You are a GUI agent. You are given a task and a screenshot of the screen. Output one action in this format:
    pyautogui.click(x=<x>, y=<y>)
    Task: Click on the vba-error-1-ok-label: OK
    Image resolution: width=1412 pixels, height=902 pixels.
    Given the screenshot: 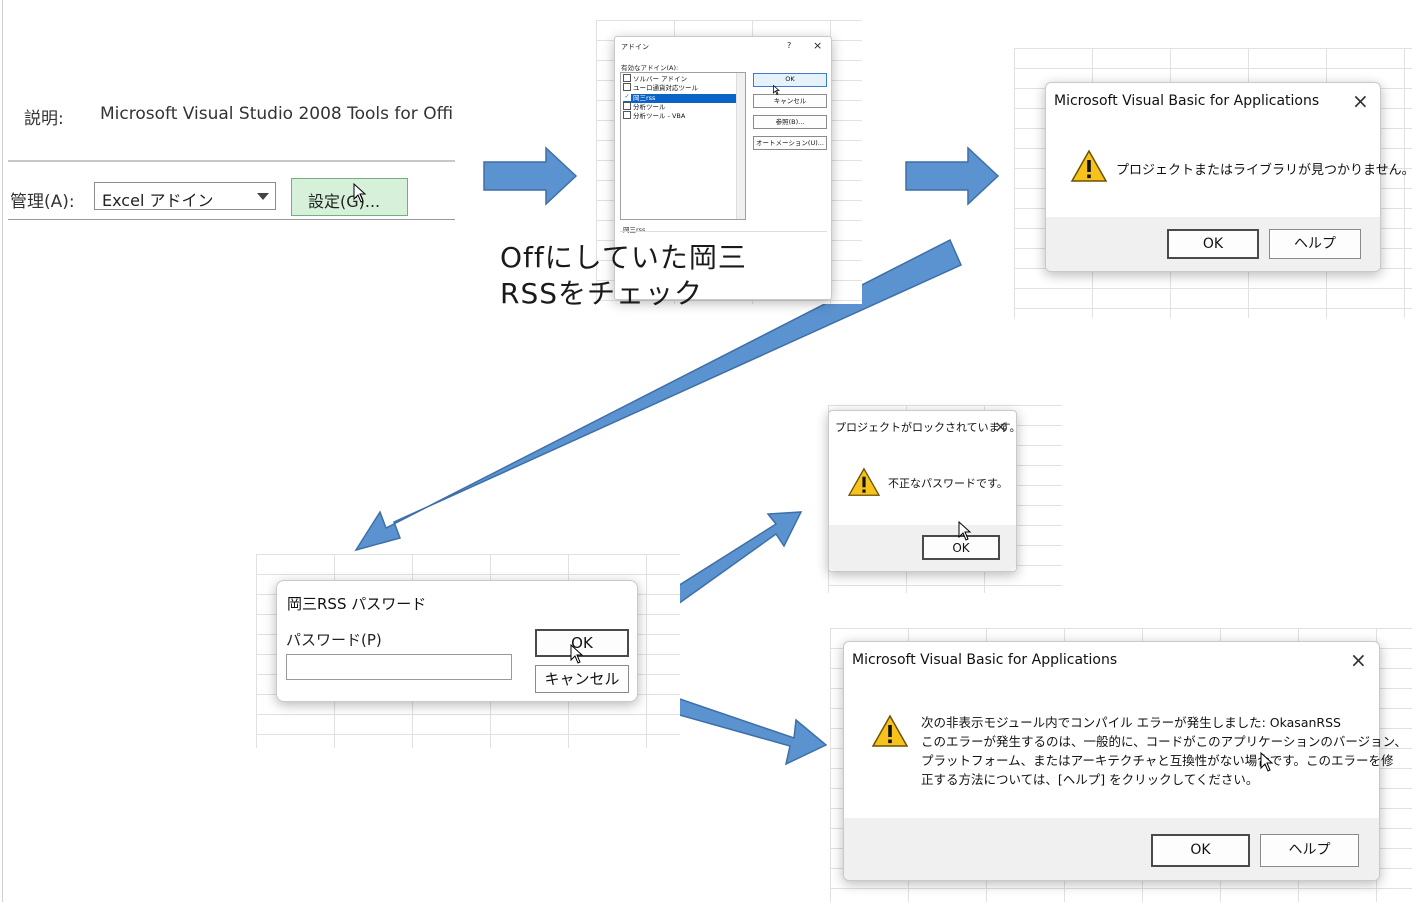 What is the action you would take?
    pyautogui.click(x=1213, y=244)
    